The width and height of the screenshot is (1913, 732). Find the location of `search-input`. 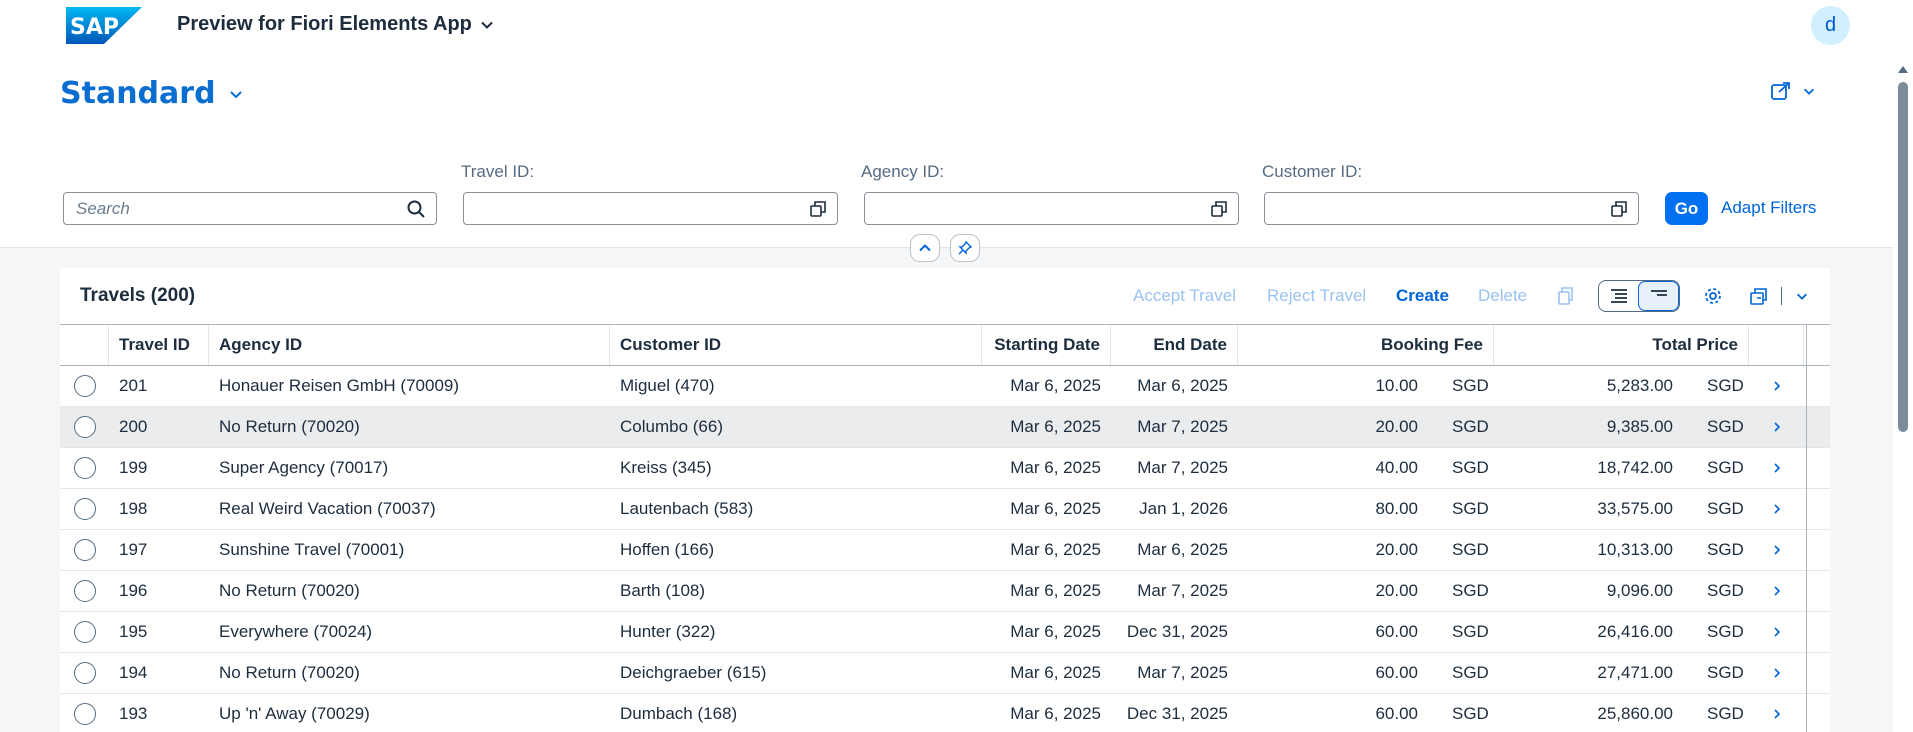

search-input is located at coordinates (241, 208).